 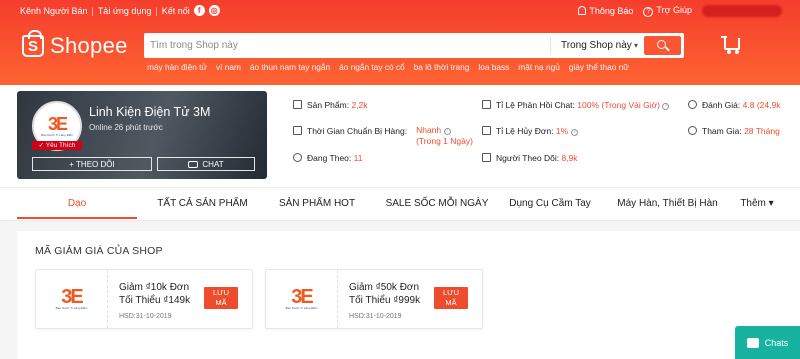 I want to click on voucher-minimum: Tối Thiểu ₫999k, so click(x=385, y=300).